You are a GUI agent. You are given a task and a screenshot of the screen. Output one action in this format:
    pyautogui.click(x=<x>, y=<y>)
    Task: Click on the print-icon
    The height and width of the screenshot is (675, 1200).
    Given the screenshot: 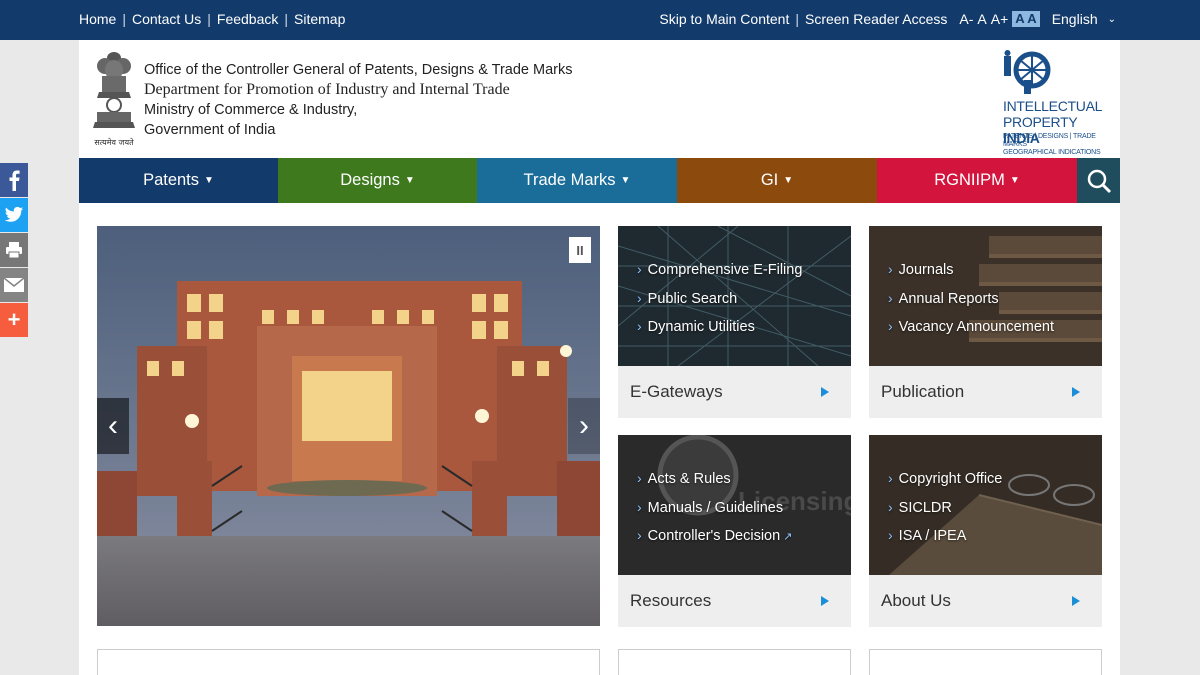 What is the action you would take?
    pyautogui.click(x=14, y=250)
    